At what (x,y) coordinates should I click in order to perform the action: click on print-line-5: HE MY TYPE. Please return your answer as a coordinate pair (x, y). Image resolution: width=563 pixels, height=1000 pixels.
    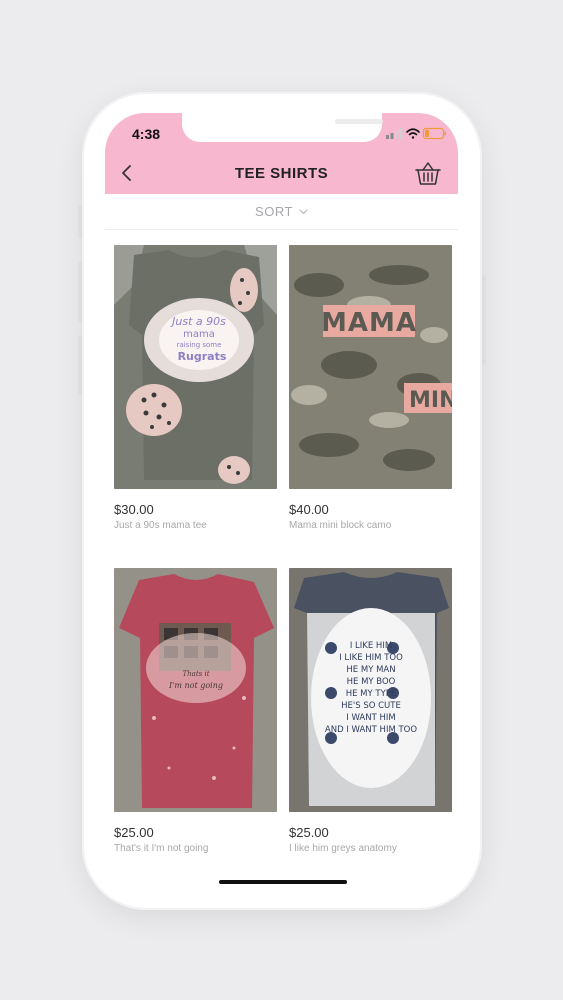
    Looking at the image, I should click on (371, 694).